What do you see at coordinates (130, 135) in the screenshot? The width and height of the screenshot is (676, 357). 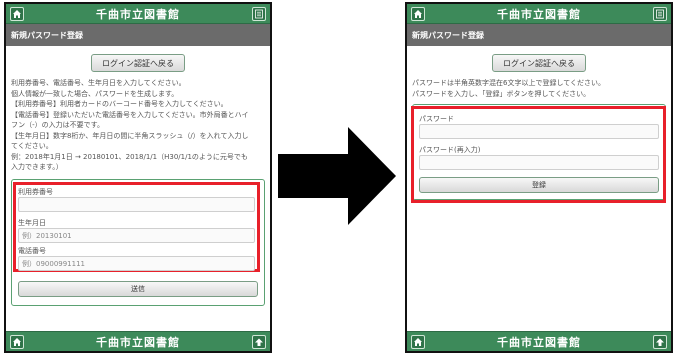 I see `instruction-line: 【生年月日】数字8桁か、年月日の間に半角スラッシュ（/）を入れて入力し` at bounding box center [130, 135].